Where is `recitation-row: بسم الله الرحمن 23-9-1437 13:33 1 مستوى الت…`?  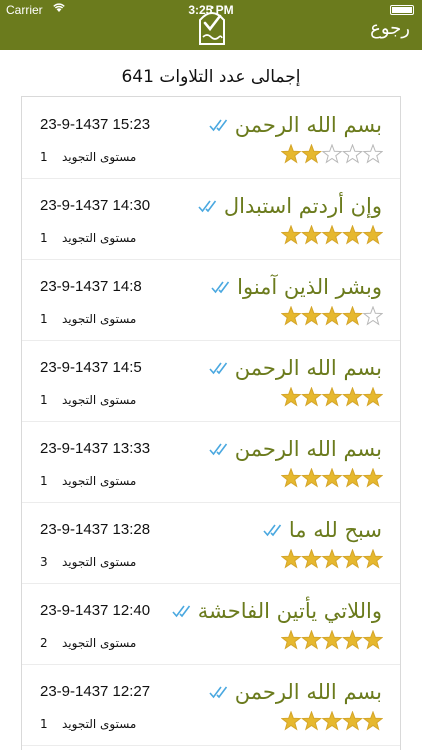
recitation-row: بسم الله الرحمن 23-9-1437 13:33 1 مستوى الت… is located at coordinates (211, 462).